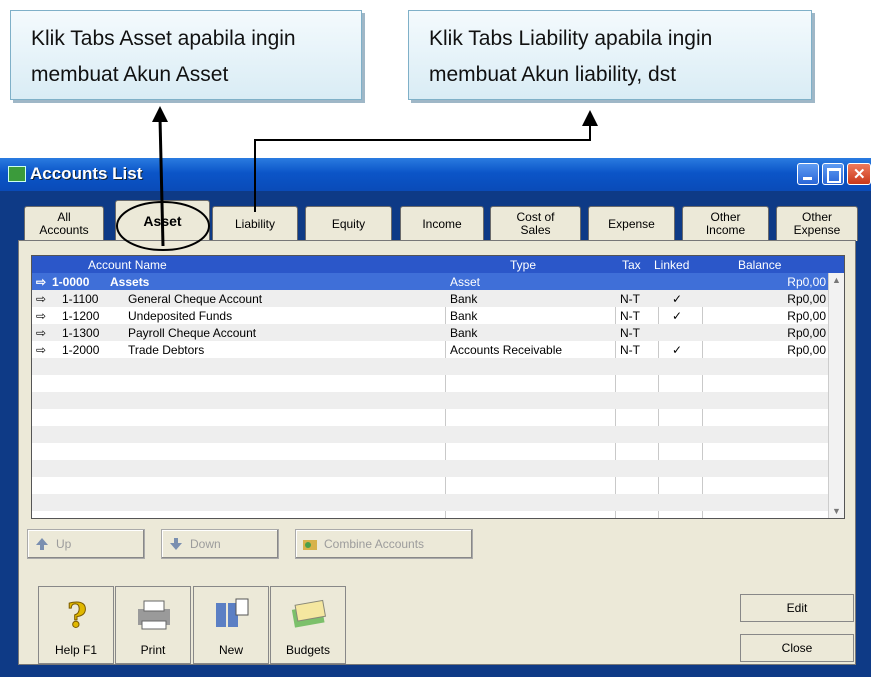 Image resolution: width=871 pixels, height=677 pixels. What do you see at coordinates (160, 114) in the screenshot?
I see `asset-arrowhead-icon` at bounding box center [160, 114].